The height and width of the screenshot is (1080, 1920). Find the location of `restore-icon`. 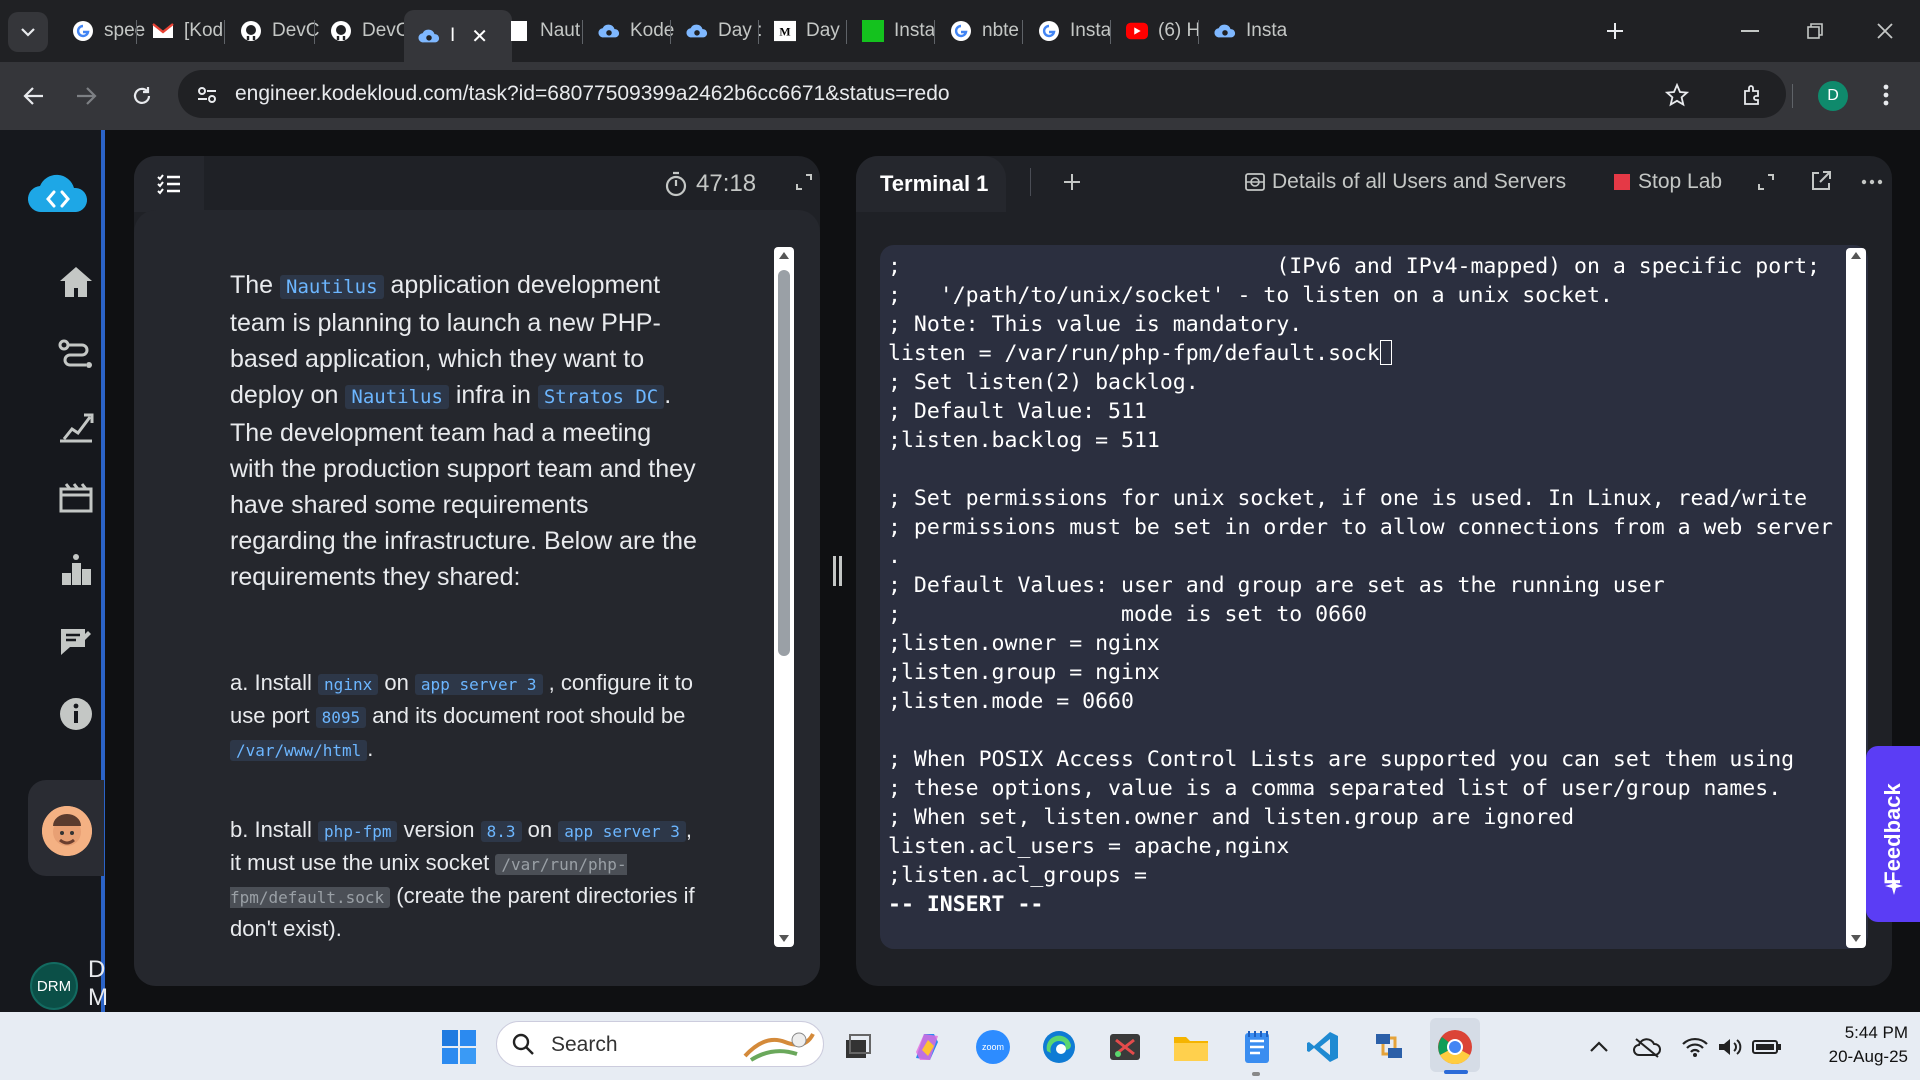

restore-icon is located at coordinates (1815, 31).